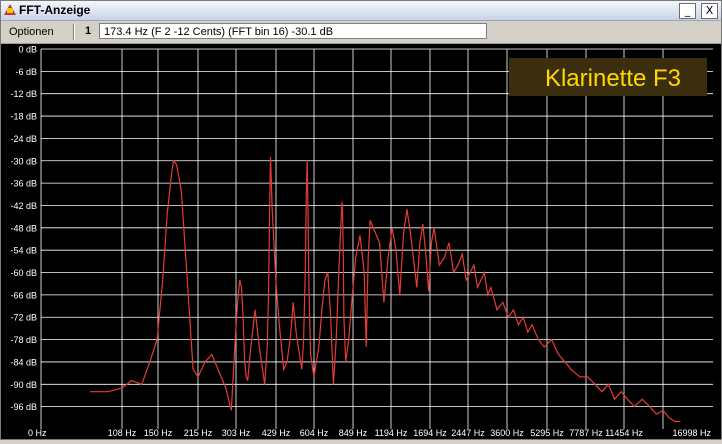 This screenshot has width=722, height=444. I want to click on y-tick-label: -6 dB, so click(26, 72).